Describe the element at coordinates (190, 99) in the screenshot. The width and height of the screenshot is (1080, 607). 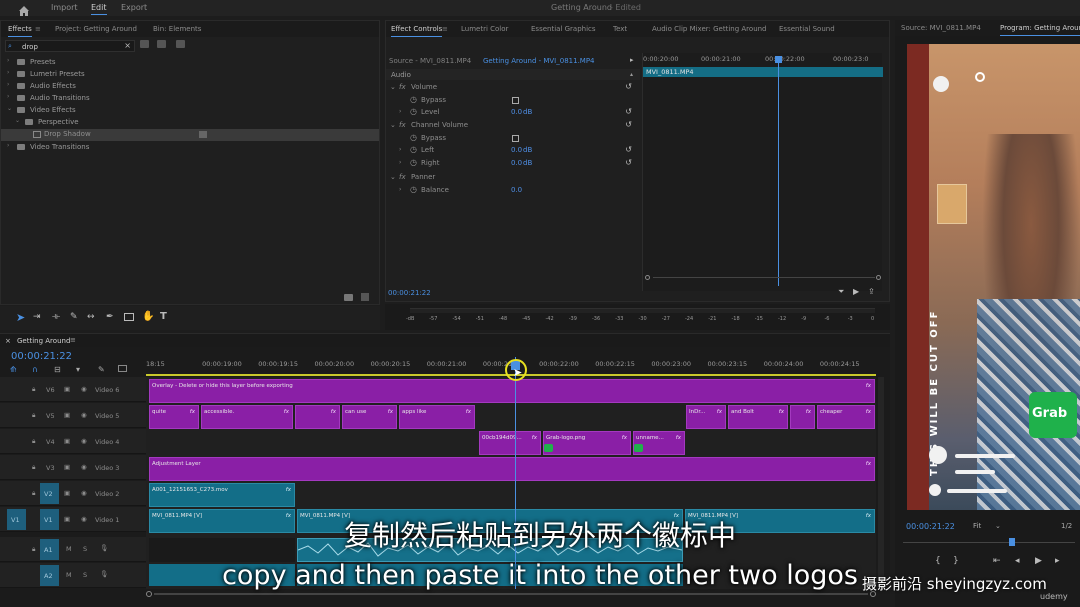
I see `effect-folder-audio-transitions: › Audio Transitions` at that location.